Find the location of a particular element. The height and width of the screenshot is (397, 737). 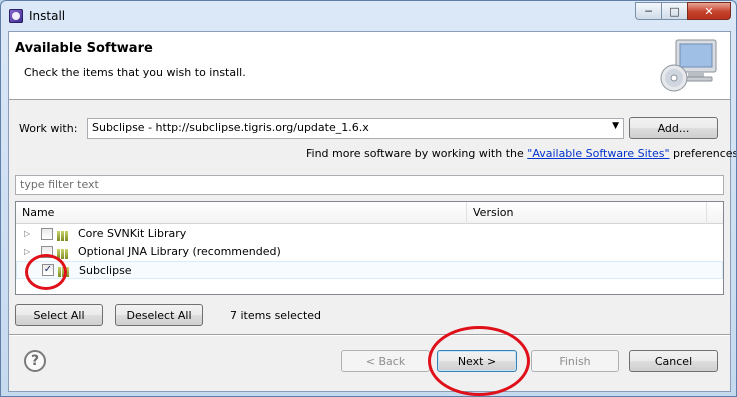

checkbox-core-svnkit is located at coordinates (47, 234).